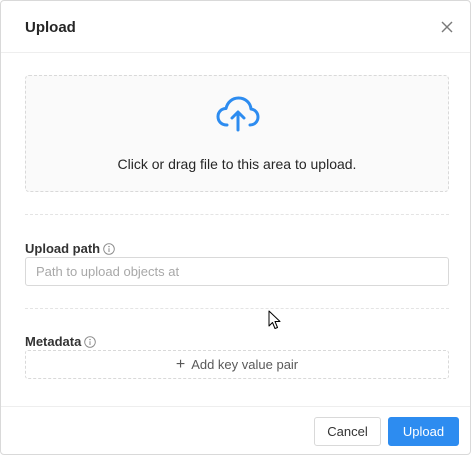 This screenshot has height=457, width=473. What do you see at coordinates (423, 431) in the screenshot?
I see `upload-button: Upload` at bounding box center [423, 431].